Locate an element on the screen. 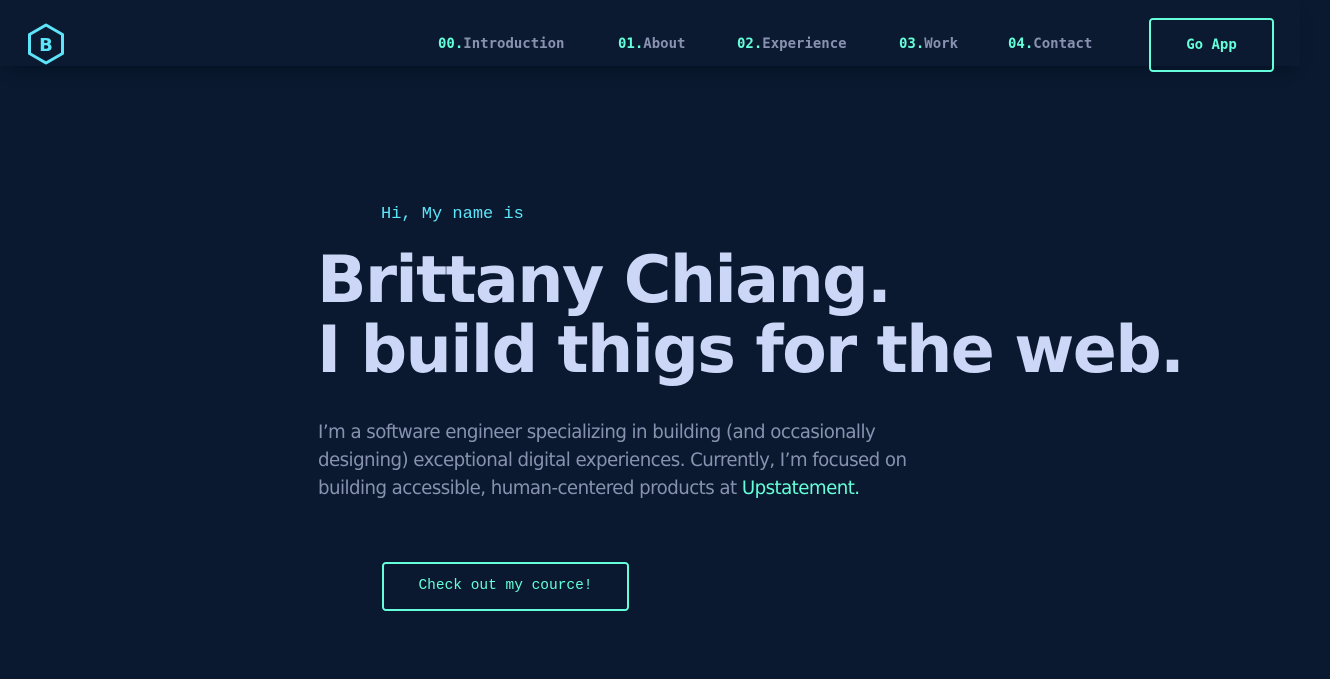 The height and width of the screenshot is (679, 1330). nav-number: 02. is located at coordinates (750, 44).